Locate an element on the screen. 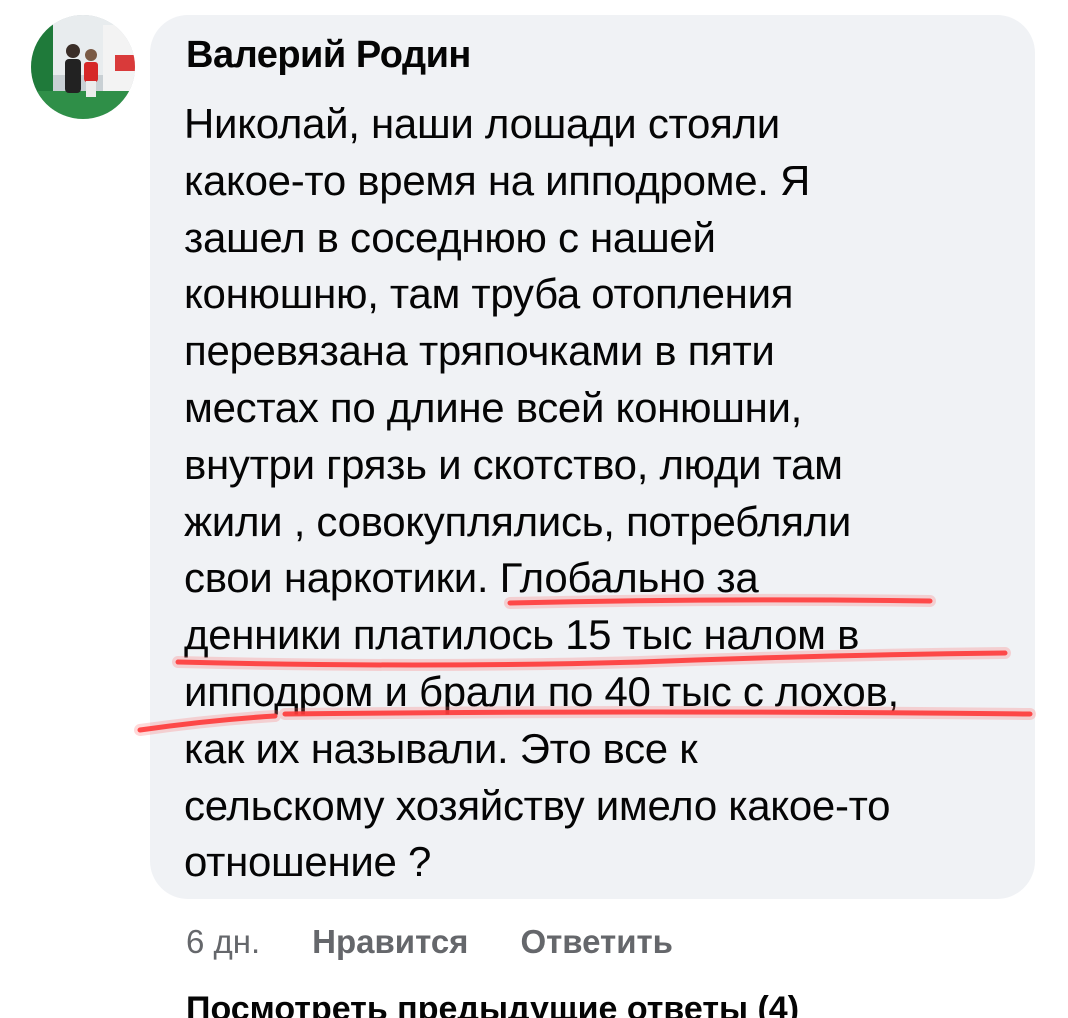 This screenshot has height=1018, width=1068. comment-actions: 6 дн. Нравится Ответить is located at coordinates (429, 942).